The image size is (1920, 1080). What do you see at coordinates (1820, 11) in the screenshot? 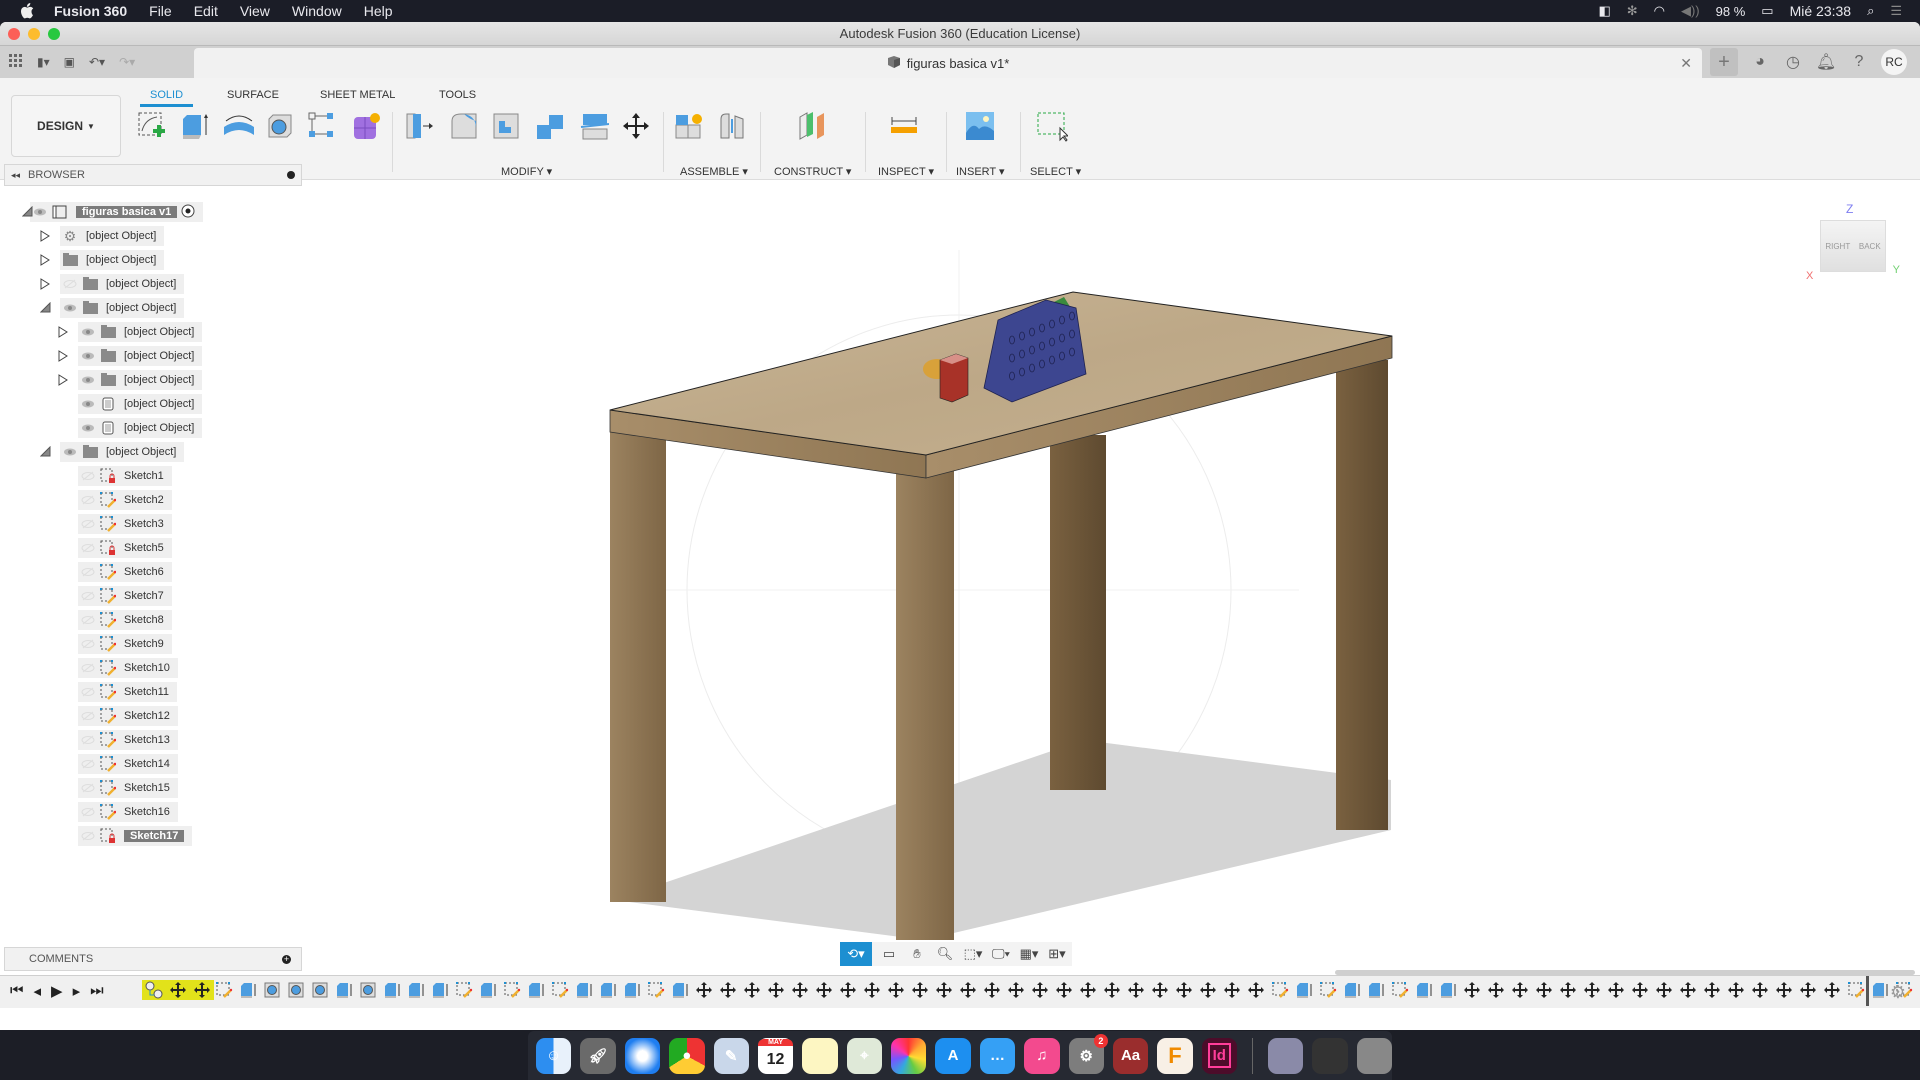
I see `clock: Mié 23:38` at bounding box center [1820, 11].